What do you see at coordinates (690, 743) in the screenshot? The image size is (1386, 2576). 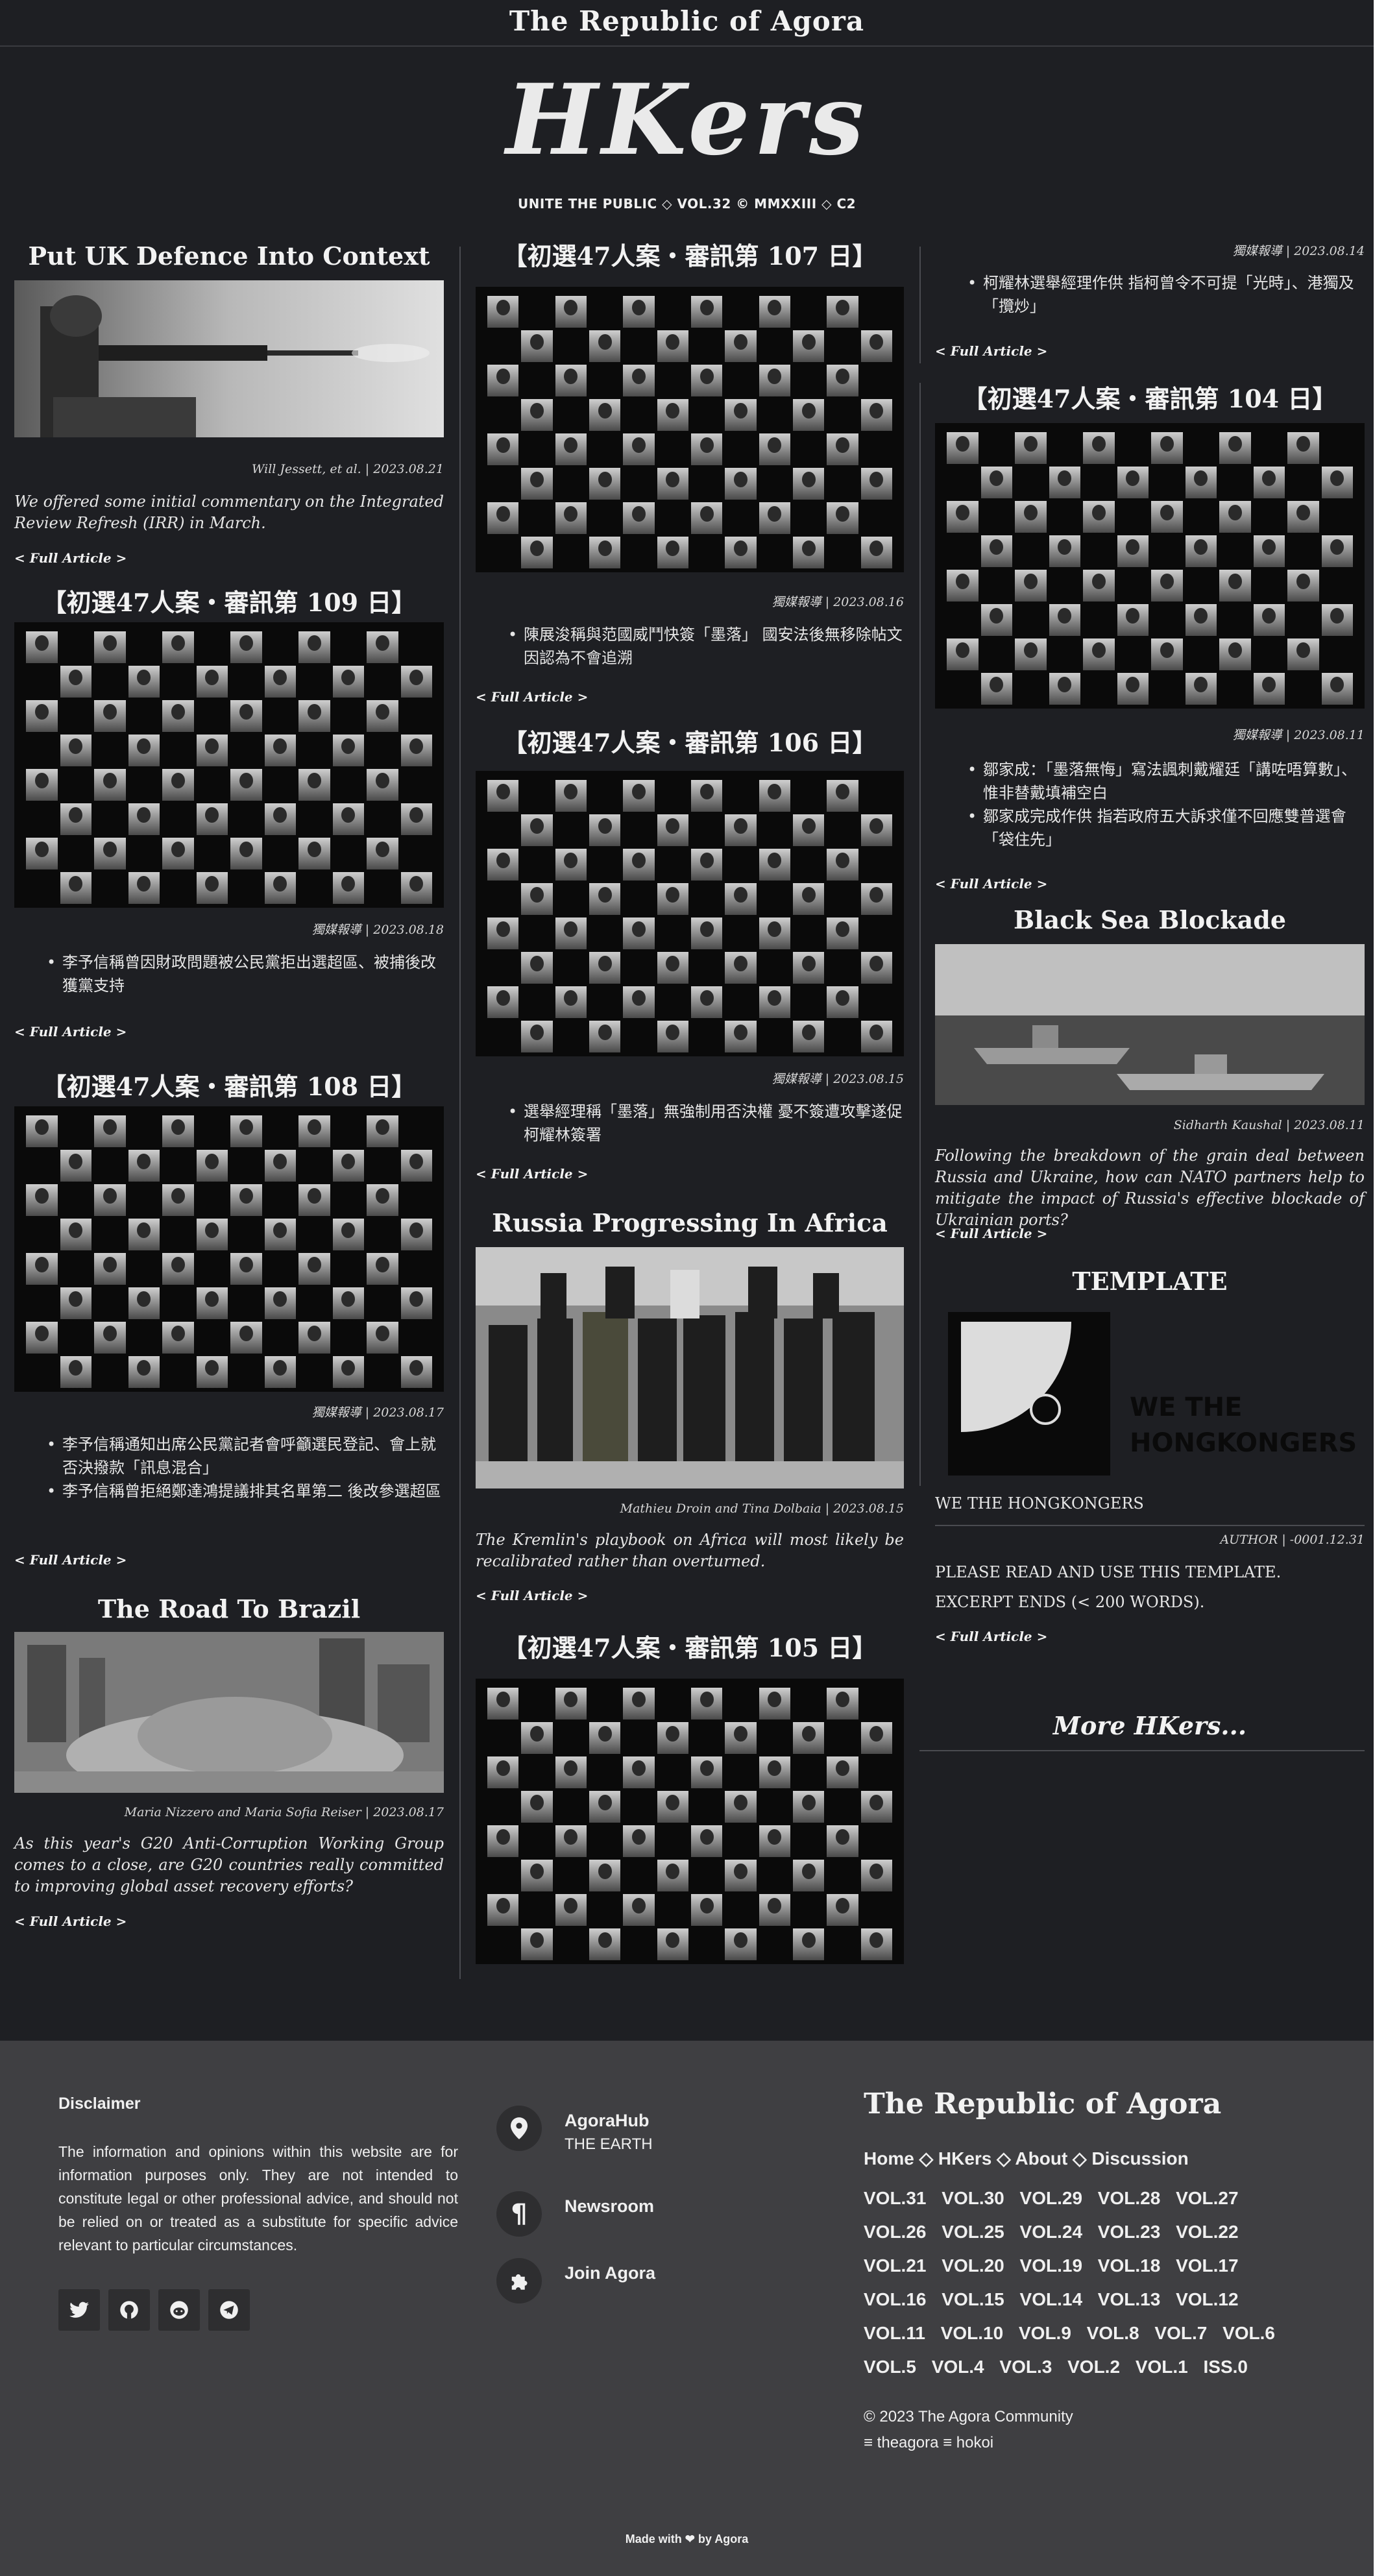 I see `article-title: 【初選47人案・審訊第 106 日】` at bounding box center [690, 743].